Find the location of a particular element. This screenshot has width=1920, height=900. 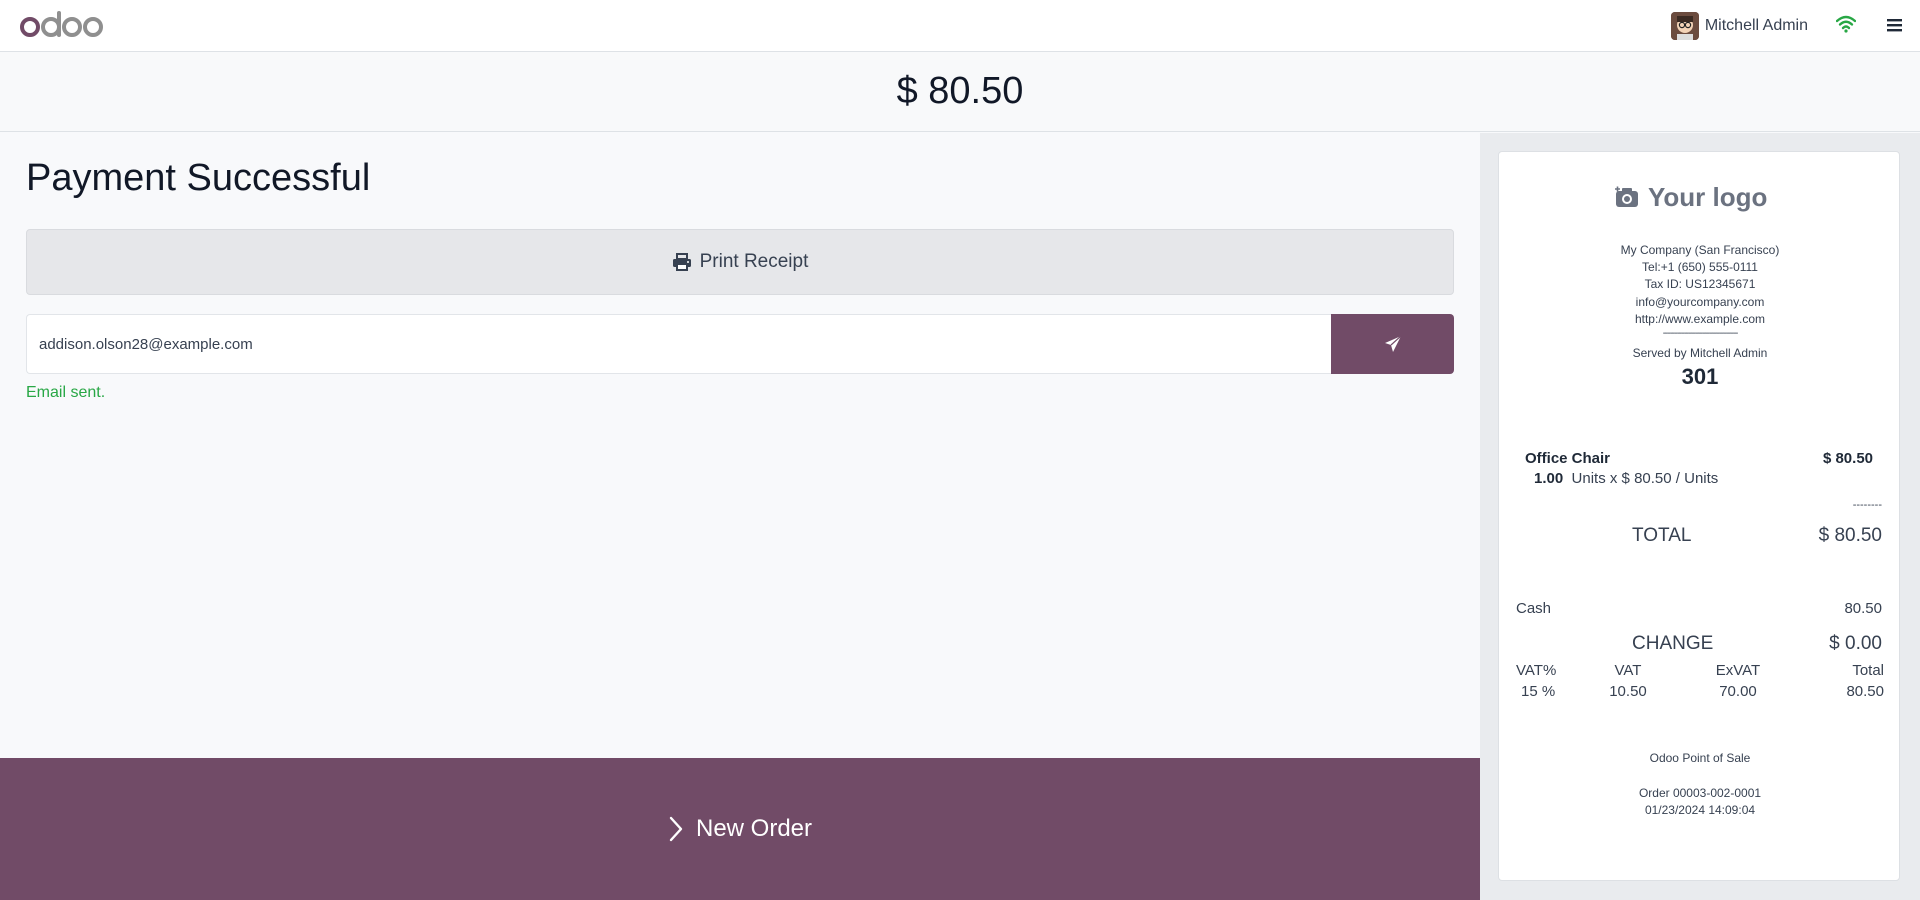

footer-order: Order 00003-002-0001 is located at coordinates (1700, 793).